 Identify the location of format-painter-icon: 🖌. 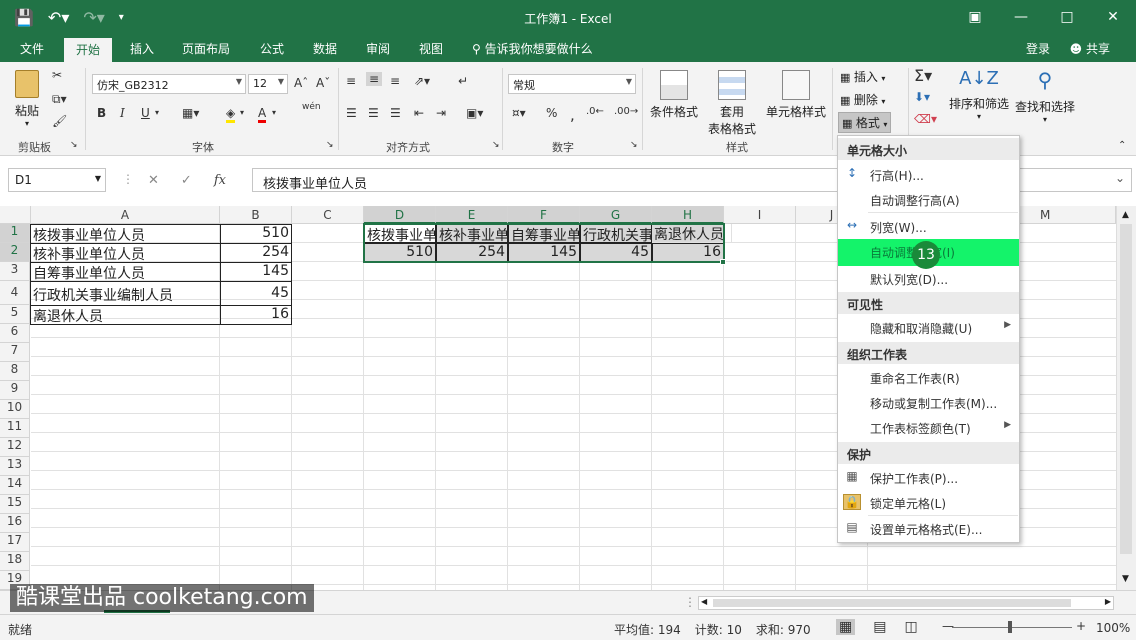
(59, 121).